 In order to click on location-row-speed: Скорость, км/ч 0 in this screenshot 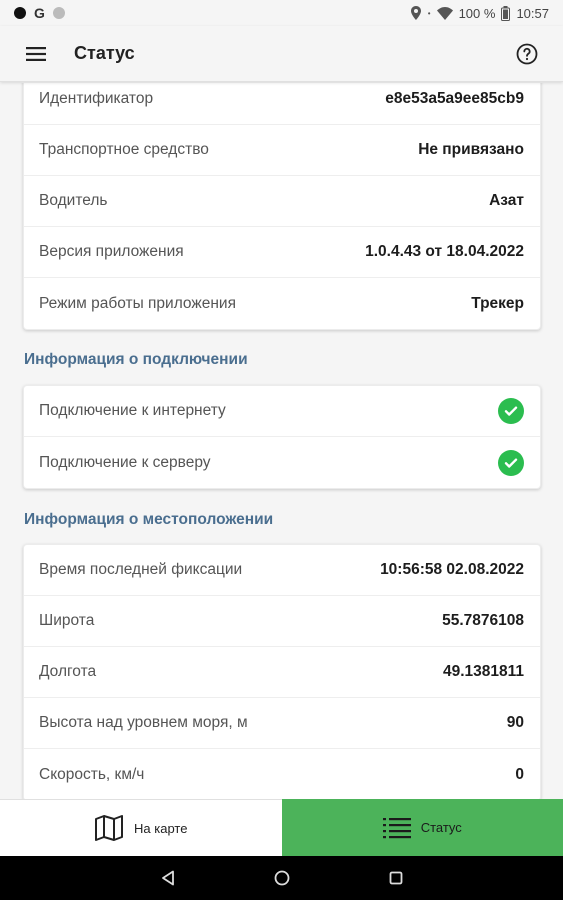, I will do `click(282, 774)`.